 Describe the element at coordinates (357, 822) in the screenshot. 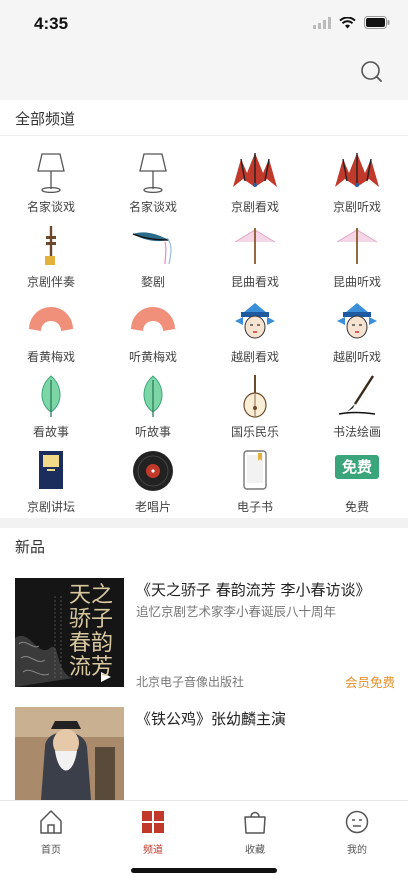

I see `face-icon` at that location.